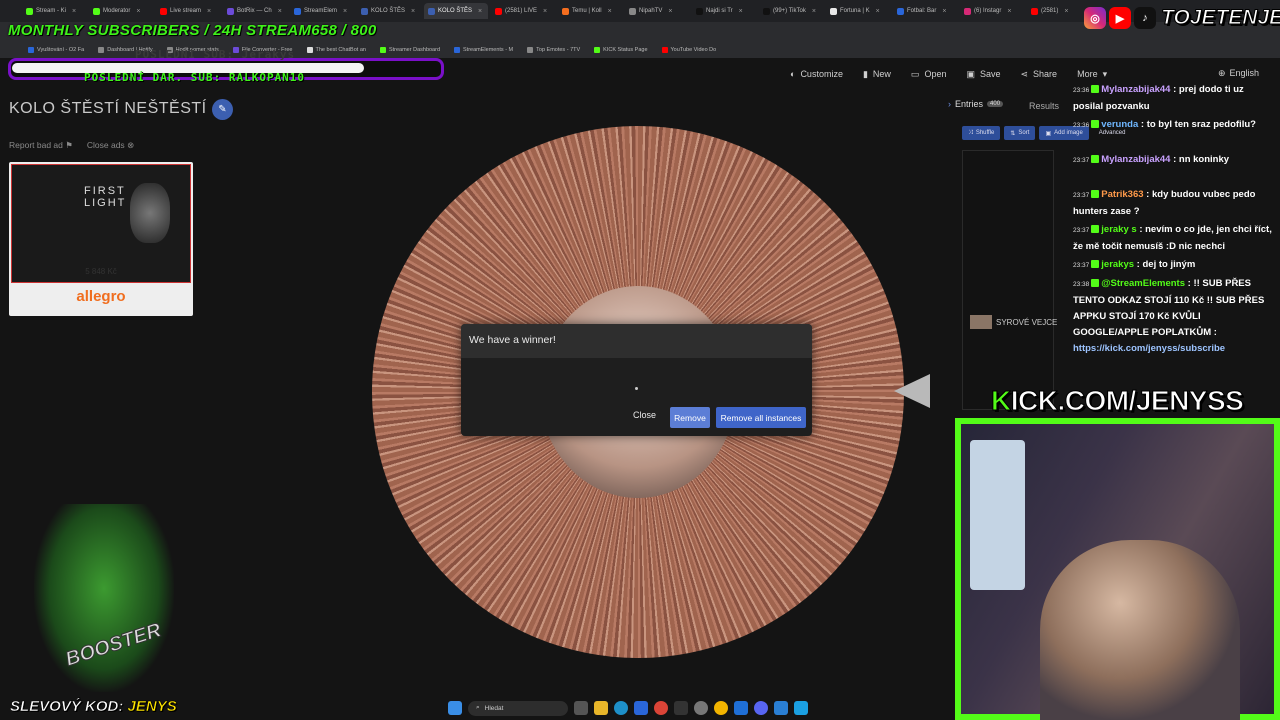 The image size is (1280, 720). What do you see at coordinates (409, 50) in the screenshot?
I see `bookmark-item: Streamer Dashboard` at bounding box center [409, 50].